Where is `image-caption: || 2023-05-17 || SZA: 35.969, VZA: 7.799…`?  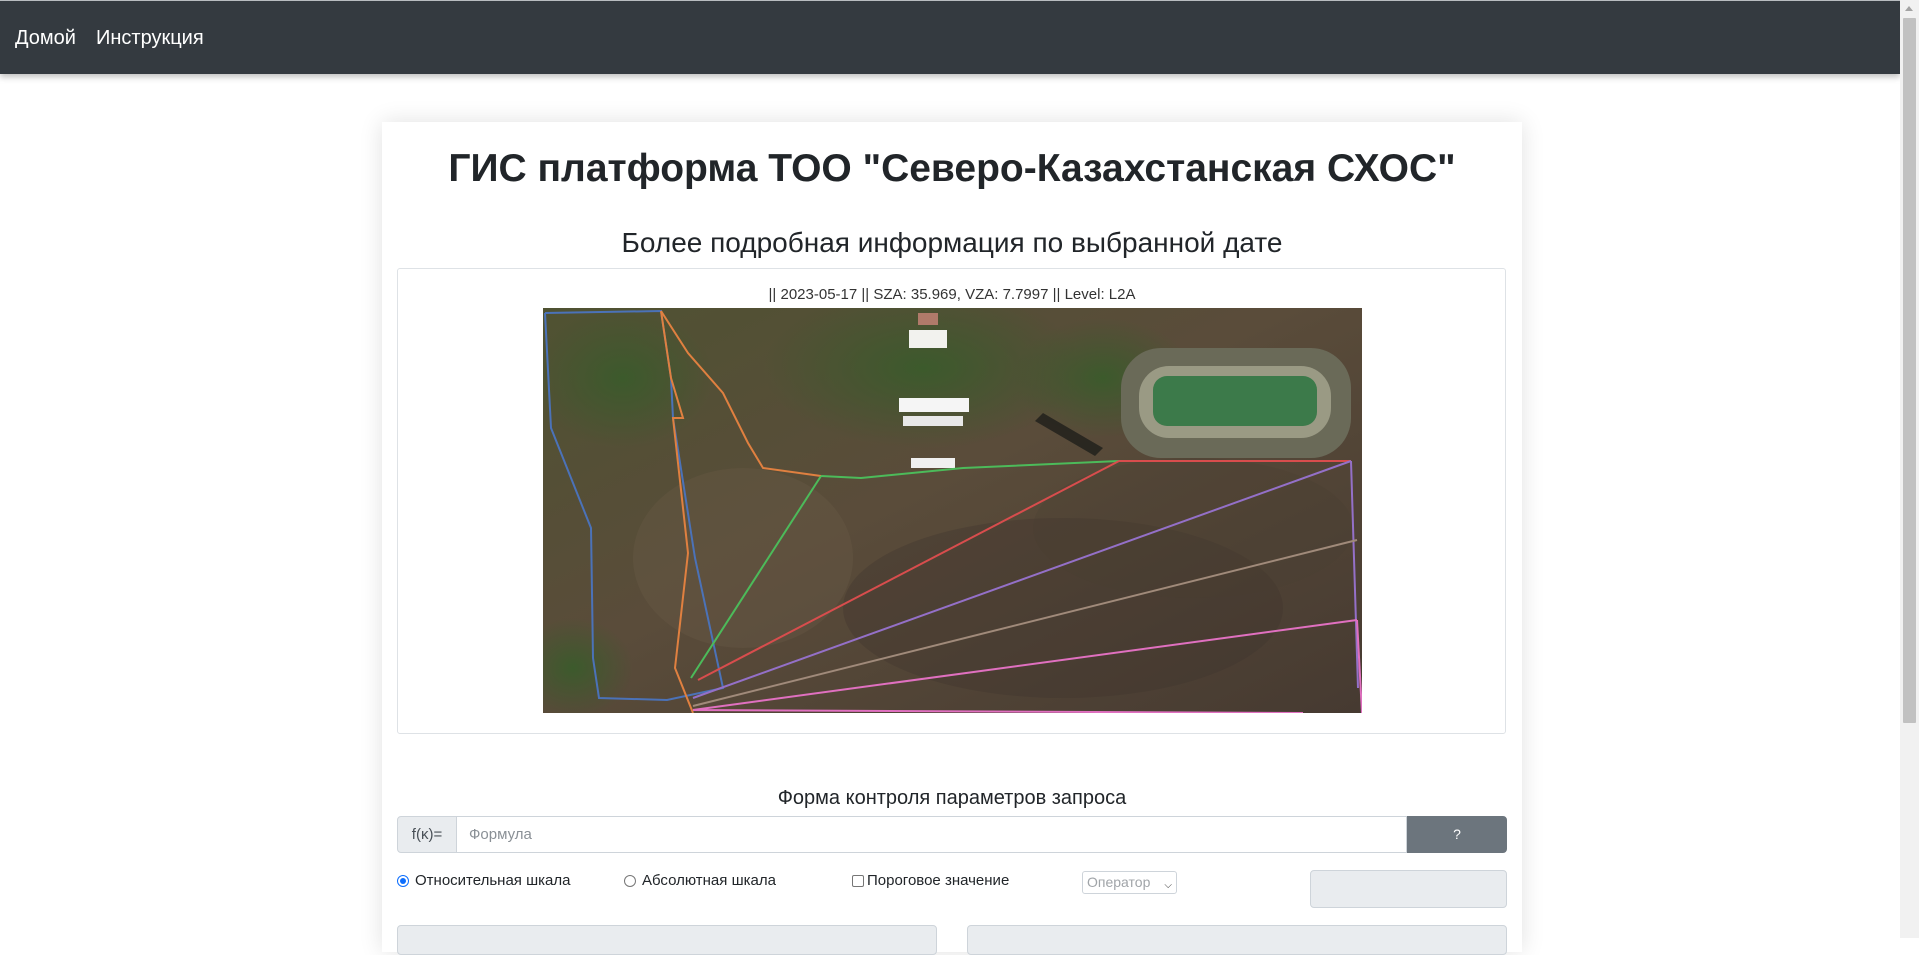
image-caption: || 2023-05-17 || SZA: 35.969, VZA: 7.799… is located at coordinates (952, 294).